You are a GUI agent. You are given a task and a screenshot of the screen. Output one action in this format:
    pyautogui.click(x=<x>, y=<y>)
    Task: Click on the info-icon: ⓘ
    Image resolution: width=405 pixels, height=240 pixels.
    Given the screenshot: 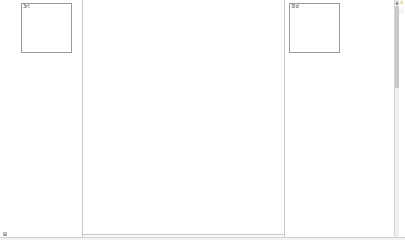 What is the action you would take?
    pyautogui.click(x=401, y=12)
    